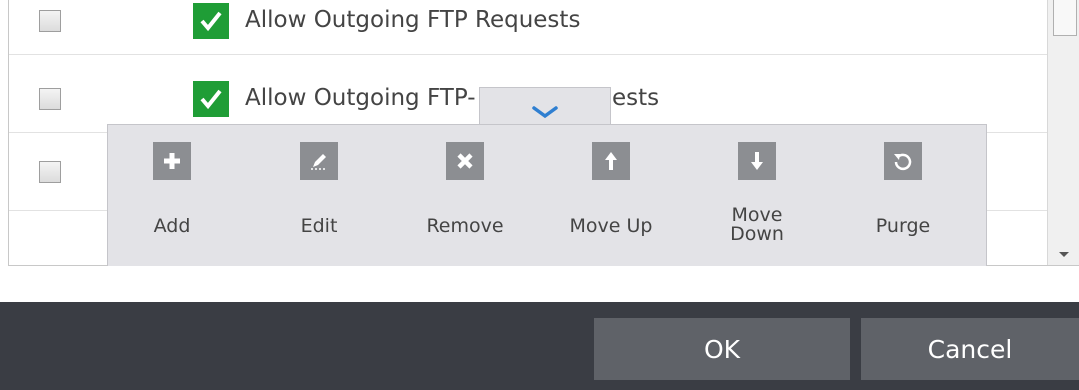  I want to click on rule-name: Allow Outgoing FTP-, so click(360, 98).